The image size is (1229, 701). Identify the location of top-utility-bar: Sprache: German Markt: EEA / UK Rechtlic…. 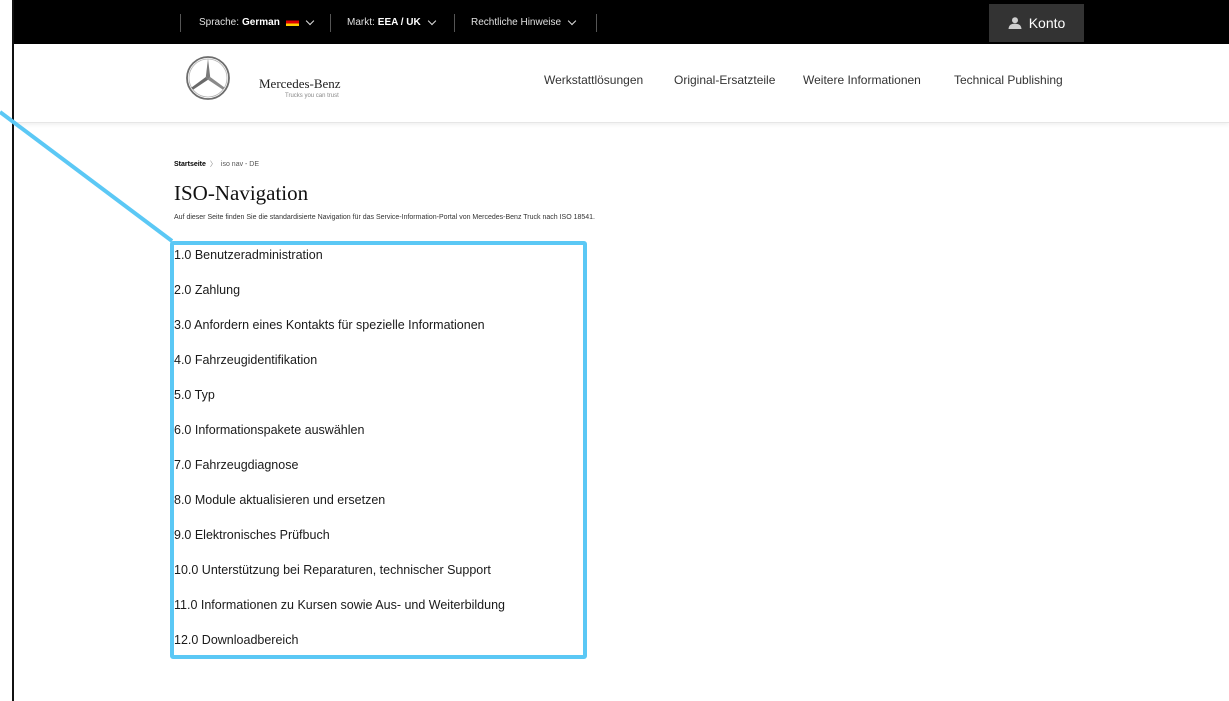
(621, 22).